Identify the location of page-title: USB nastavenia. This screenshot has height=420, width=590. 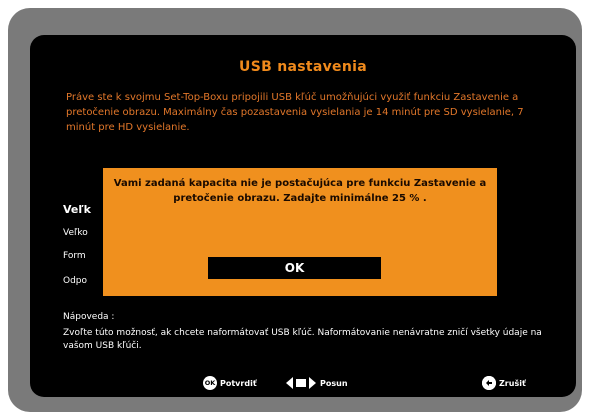
(303, 67).